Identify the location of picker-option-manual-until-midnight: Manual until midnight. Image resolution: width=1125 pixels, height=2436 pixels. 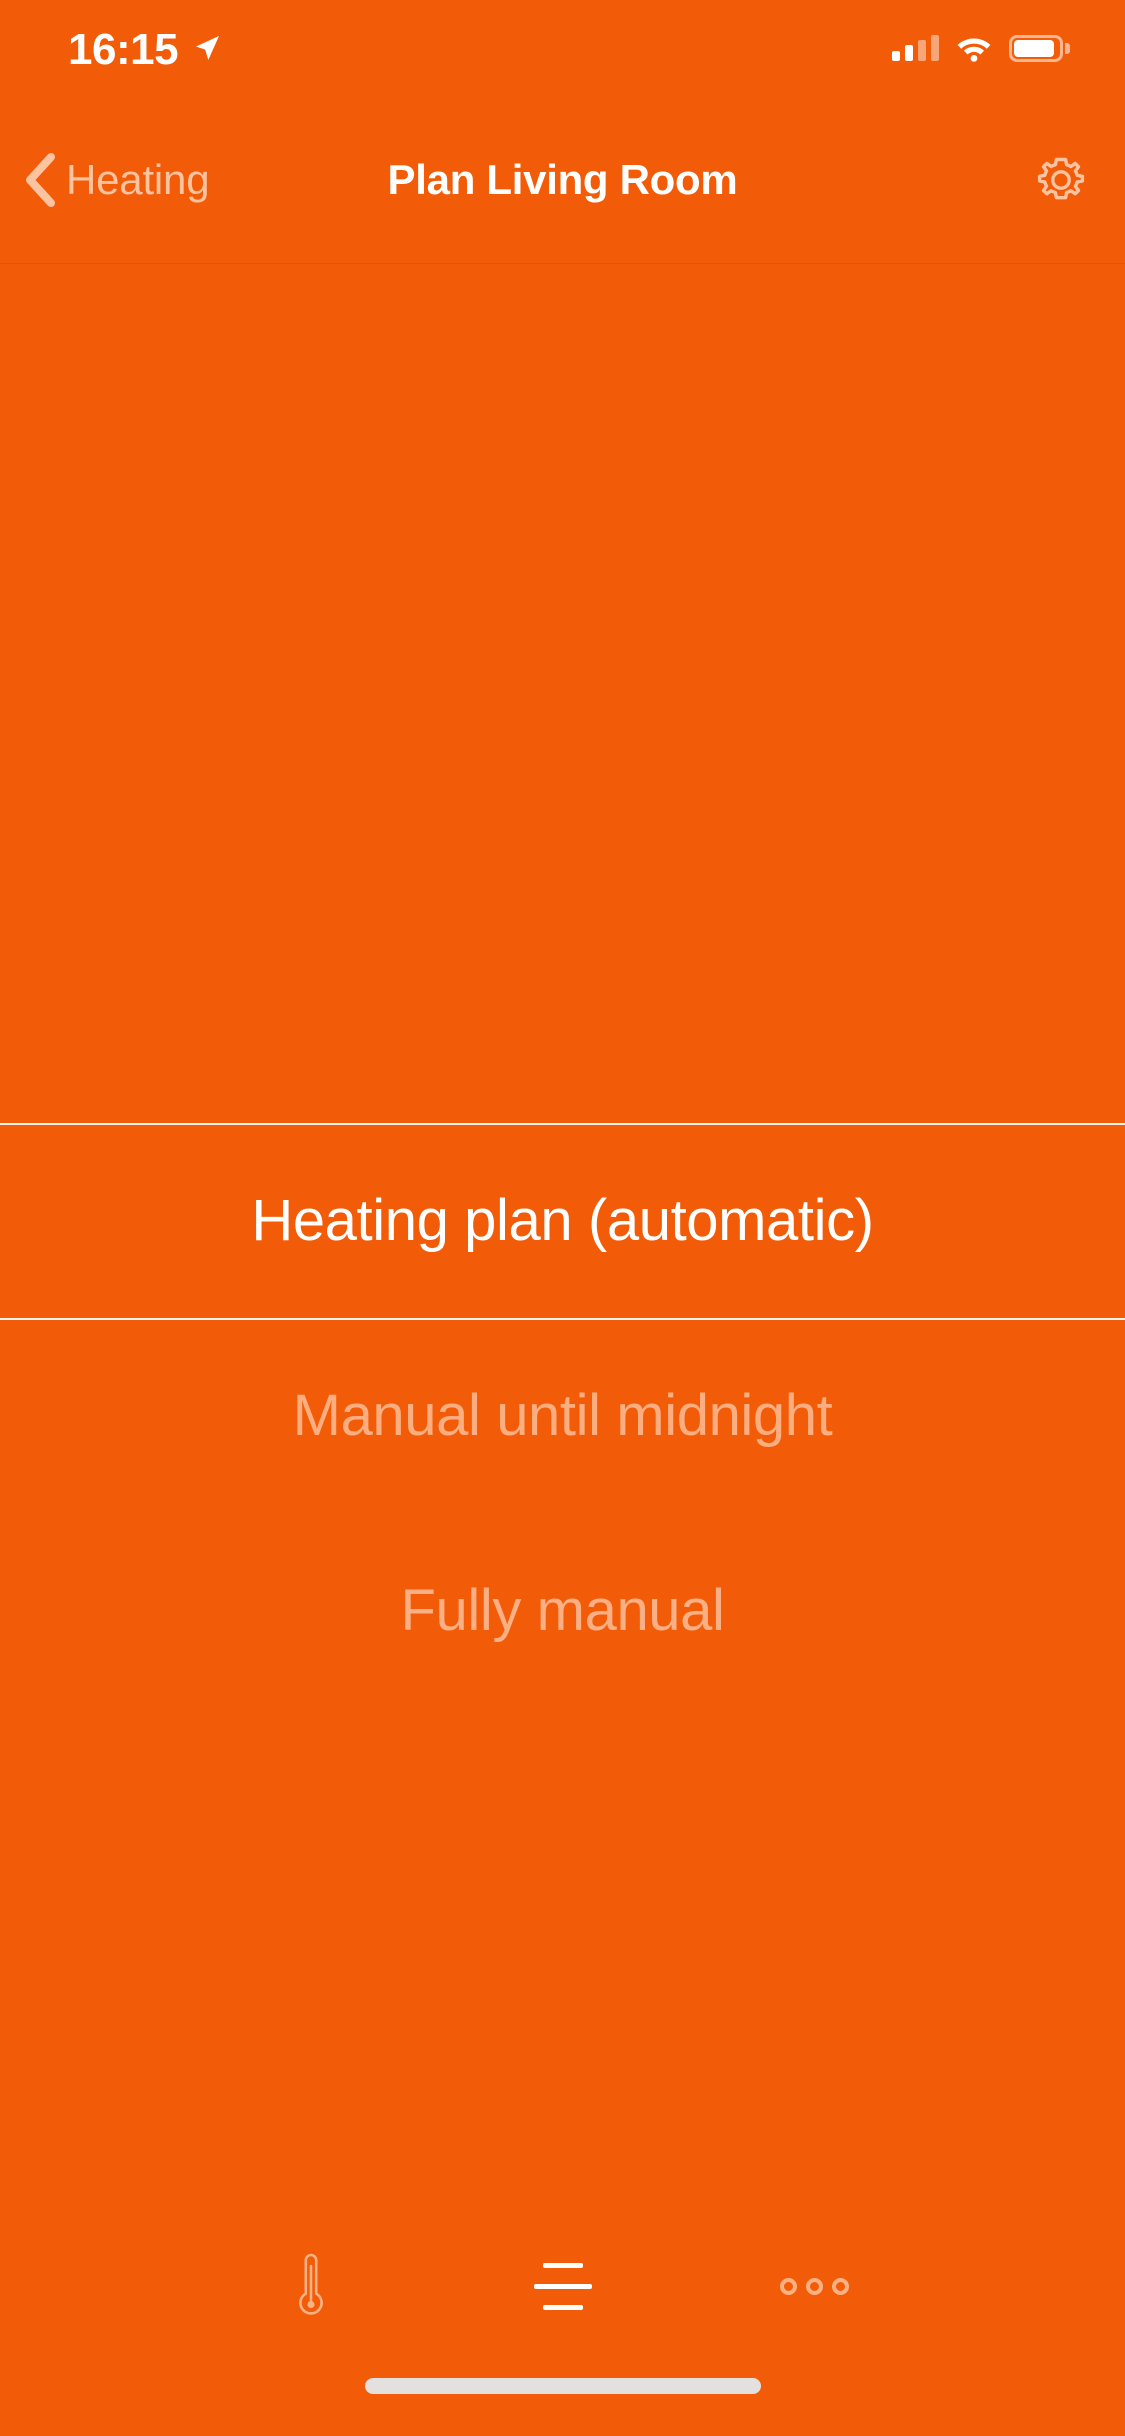
(562, 1415).